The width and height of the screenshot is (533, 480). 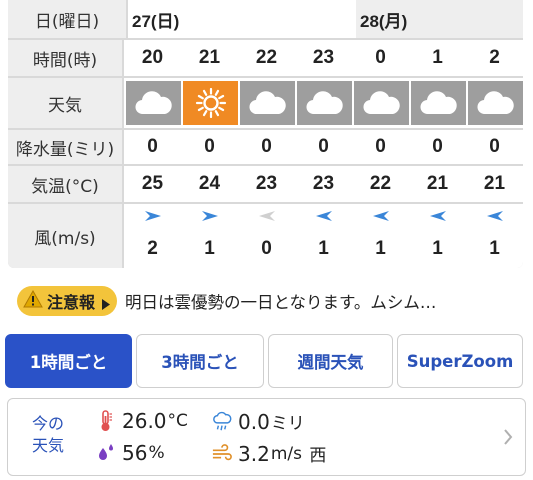 What do you see at coordinates (68, 361) in the screenshot?
I see `tab-hourly: 1時間ごと` at bounding box center [68, 361].